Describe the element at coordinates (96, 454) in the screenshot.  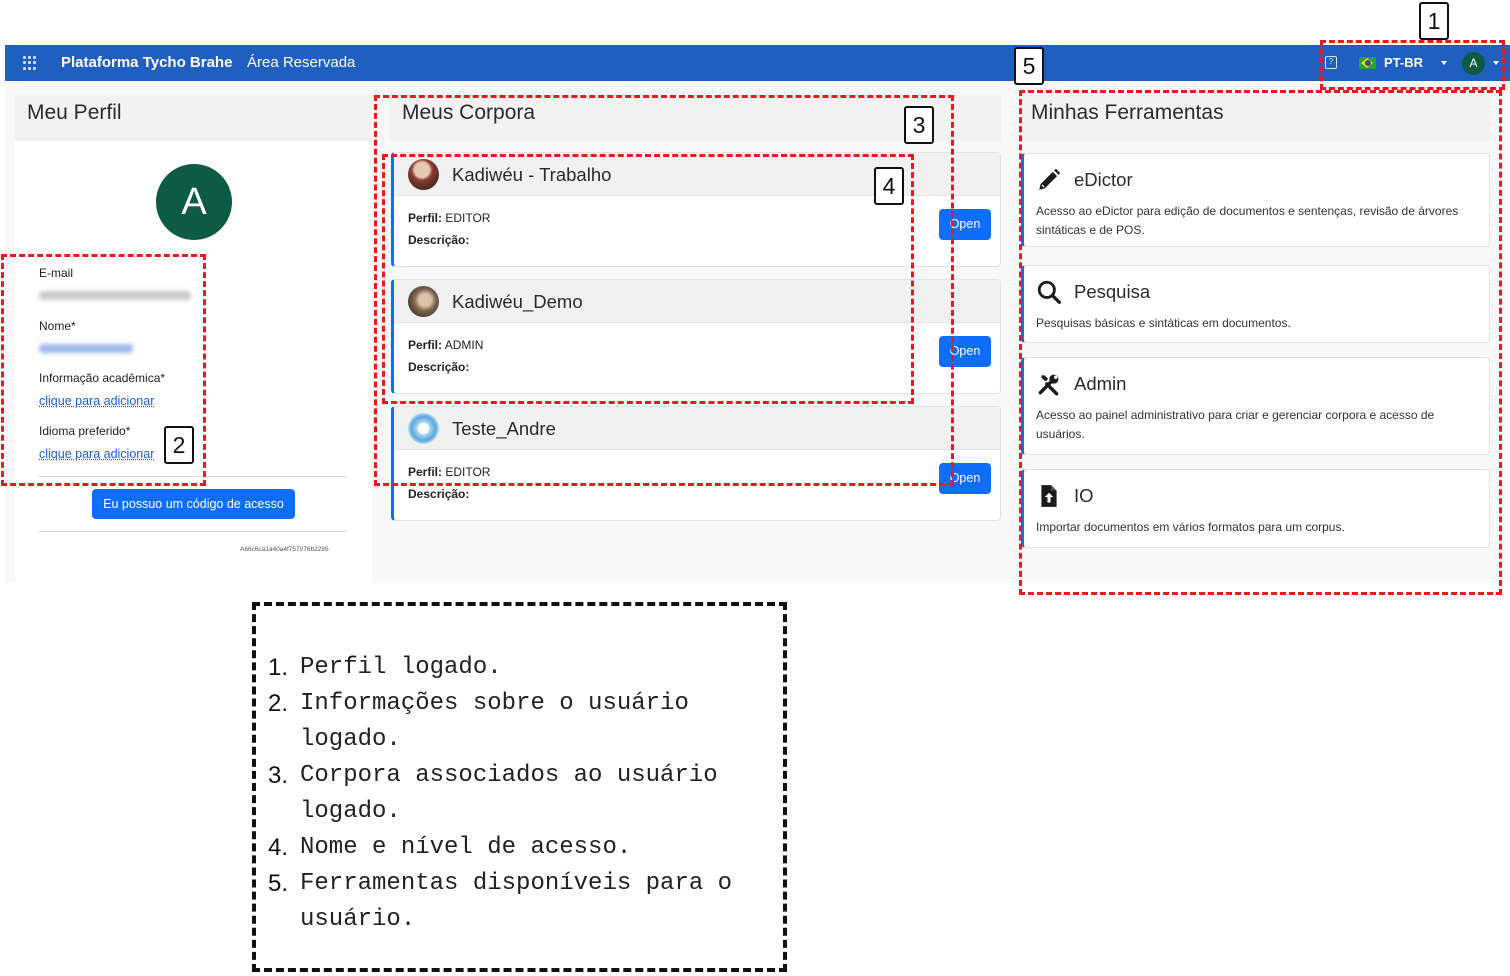
I see `preferred-language-add-link: clique para adicionar` at that location.